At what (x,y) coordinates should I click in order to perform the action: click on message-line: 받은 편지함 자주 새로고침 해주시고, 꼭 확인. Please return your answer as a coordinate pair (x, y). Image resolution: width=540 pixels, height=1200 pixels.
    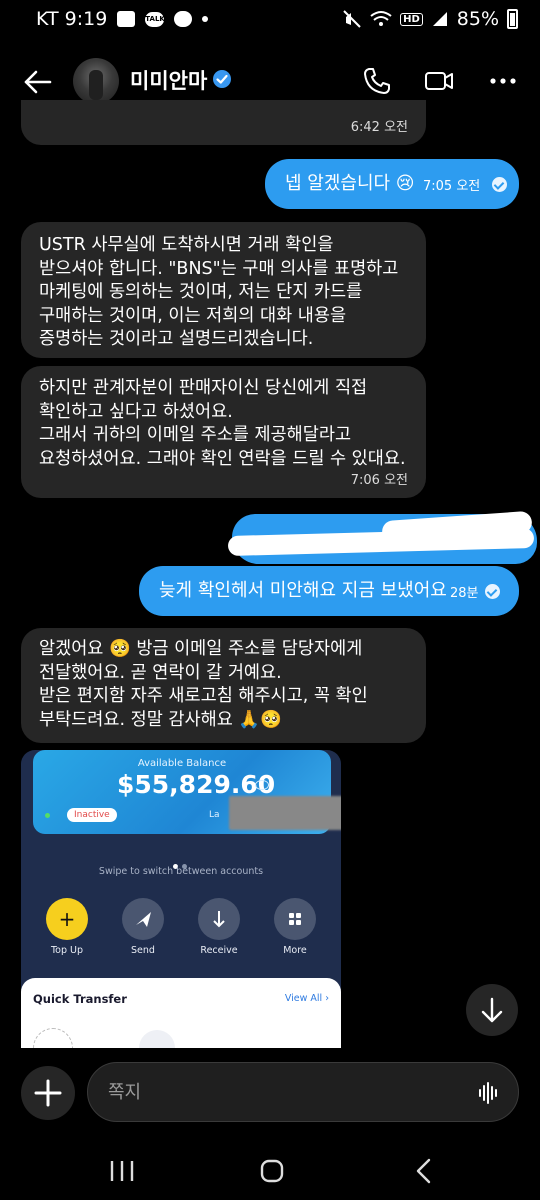
    Looking at the image, I should click on (203, 696).